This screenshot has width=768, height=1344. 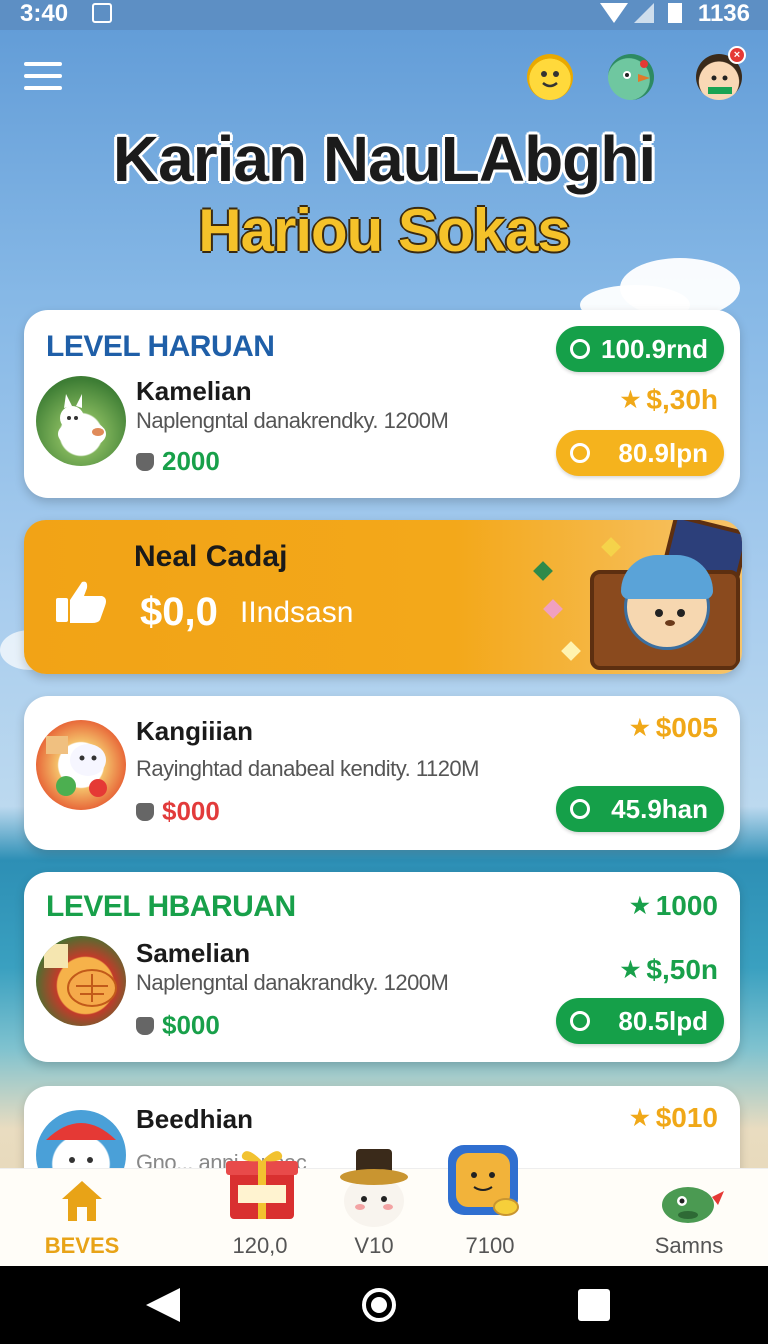 What do you see at coordinates (292, 982) in the screenshot?
I see `card-description: Naplengntal danakrandky. 1200M` at bounding box center [292, 982].